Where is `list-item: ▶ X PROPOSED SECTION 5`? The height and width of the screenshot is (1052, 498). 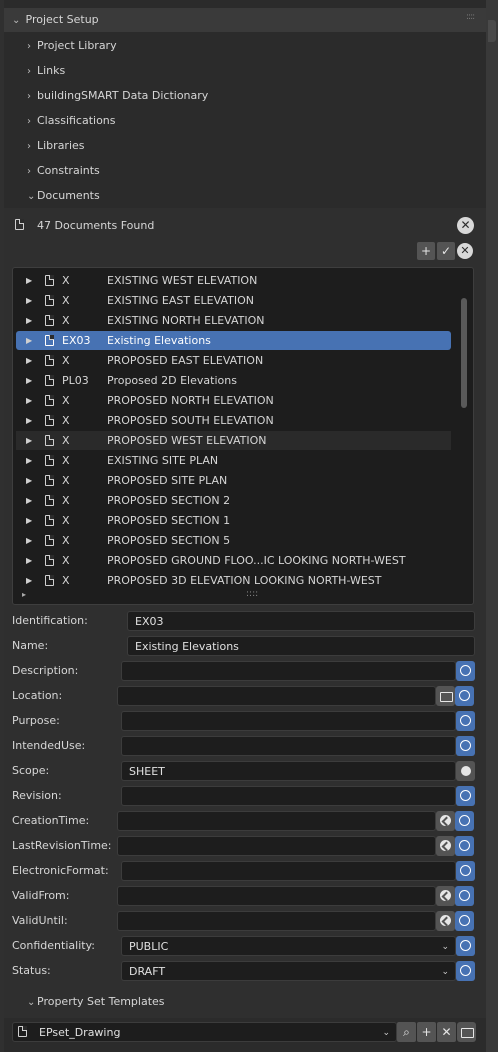
list-item: ▶ X PROPOSED SECTION 5 is located at coordinates (233, 540).